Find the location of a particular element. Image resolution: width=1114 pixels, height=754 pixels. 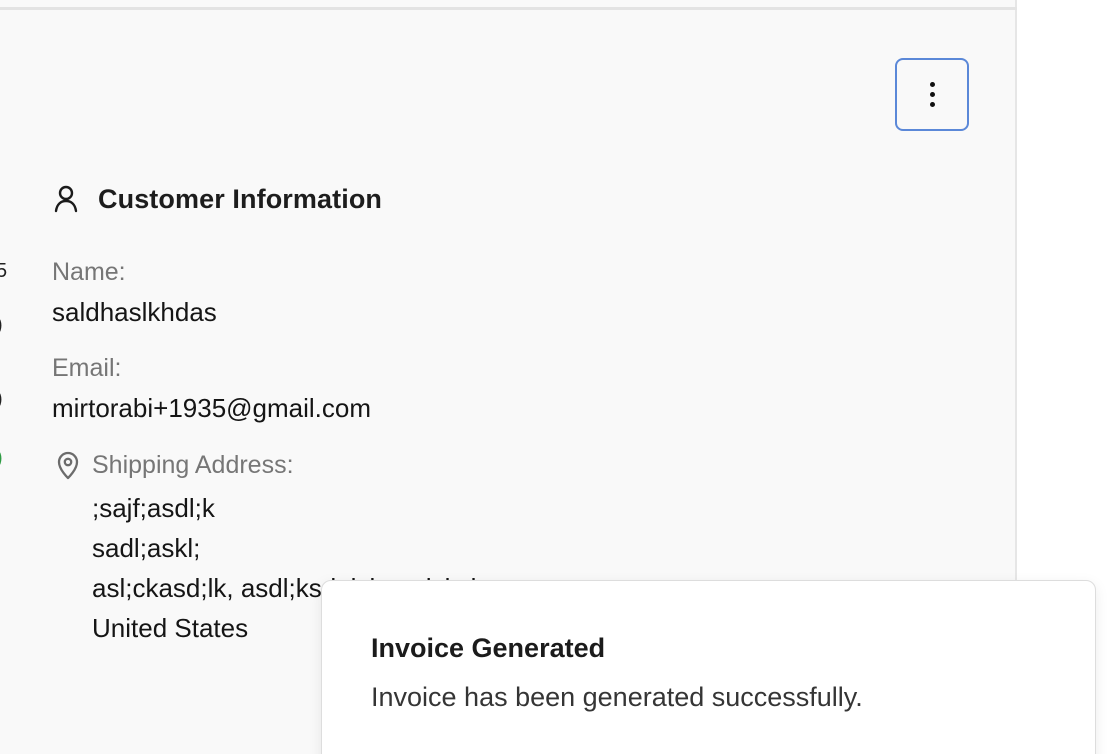

email-label: Email: is located at coordinates (87, 368).